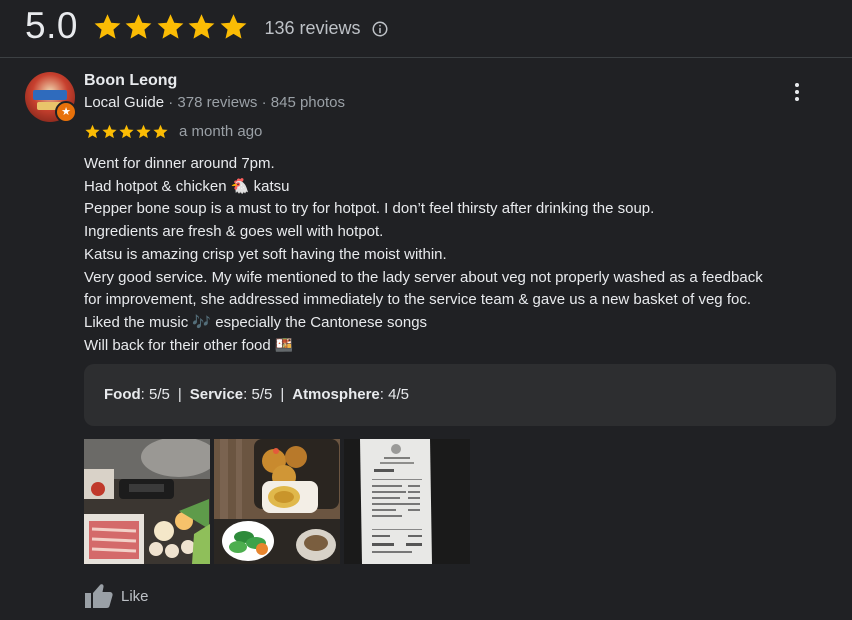 Image resolution: width=852 pixels, height=620 pixels. What do you see at coordinates (221, 131) in the screenshot?
I see `review-date: a month ago` at bounding box center [221, 131].